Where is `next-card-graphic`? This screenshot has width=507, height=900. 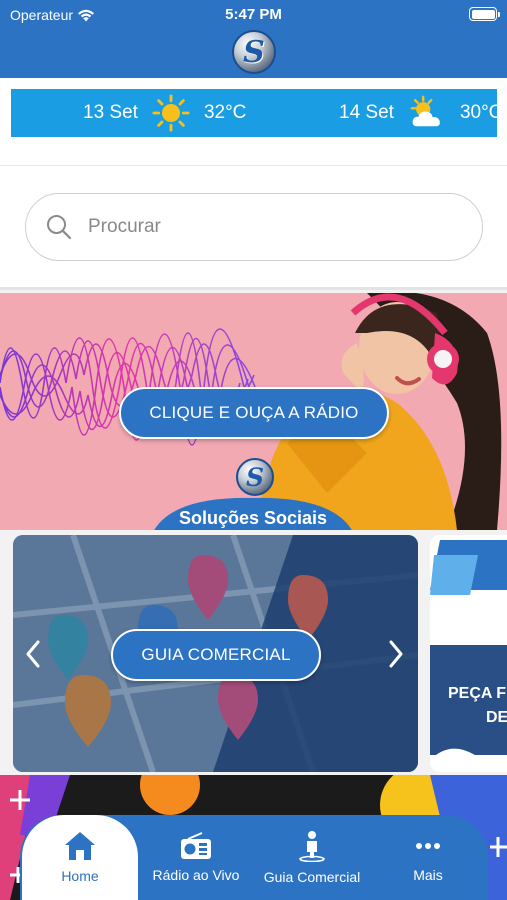
next-card-graphic is located at coordinates (468, 653).